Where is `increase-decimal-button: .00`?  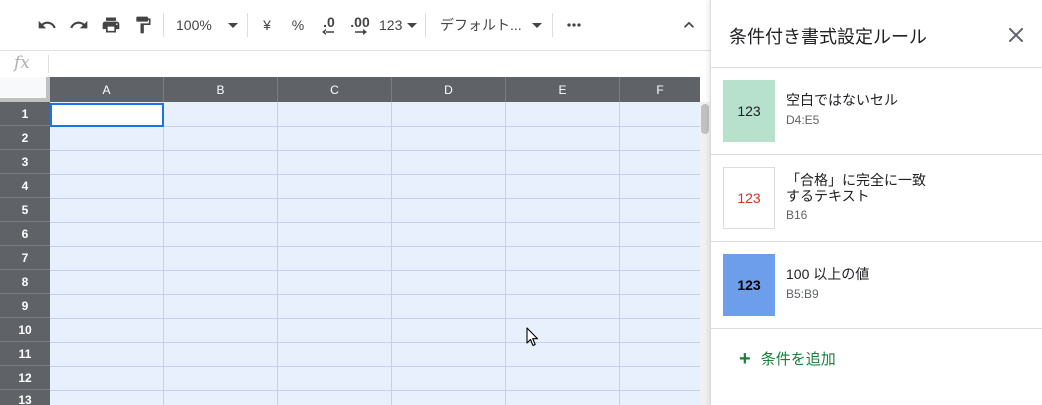
increase-decimal-button: .00 is located at coordinates (360, 25).